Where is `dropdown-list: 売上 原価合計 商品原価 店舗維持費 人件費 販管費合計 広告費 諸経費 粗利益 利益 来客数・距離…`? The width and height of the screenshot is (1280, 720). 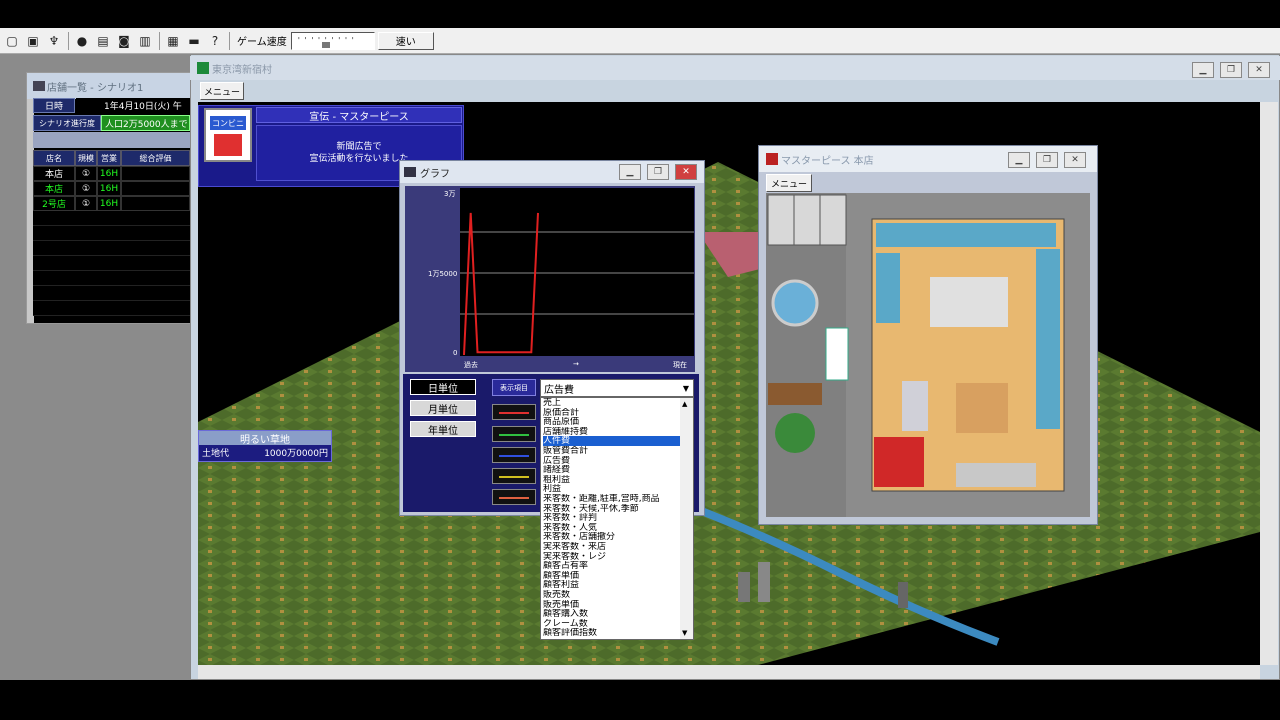
dropdown-list: 売上 原価合計 商品原価 店舗維持費 人件費 販管費合計 広告費 諸経費 粗利益 利益 来客数・距離… is located at coordinates (617, 518).